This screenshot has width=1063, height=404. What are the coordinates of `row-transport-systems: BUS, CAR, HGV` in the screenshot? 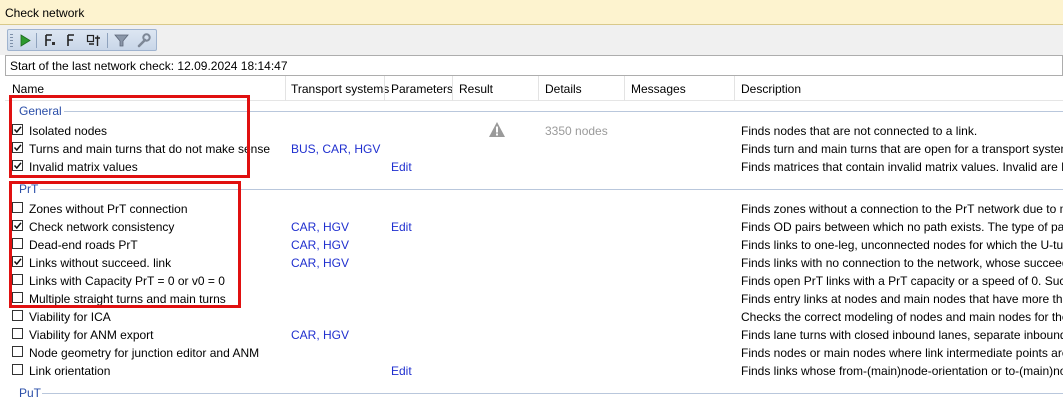 It's located at (335, 149).